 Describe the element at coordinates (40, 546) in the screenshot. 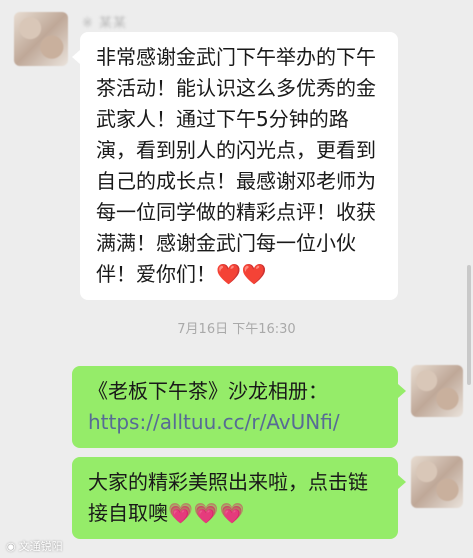

I see `watermark-text: 文通锐阳` at that location.